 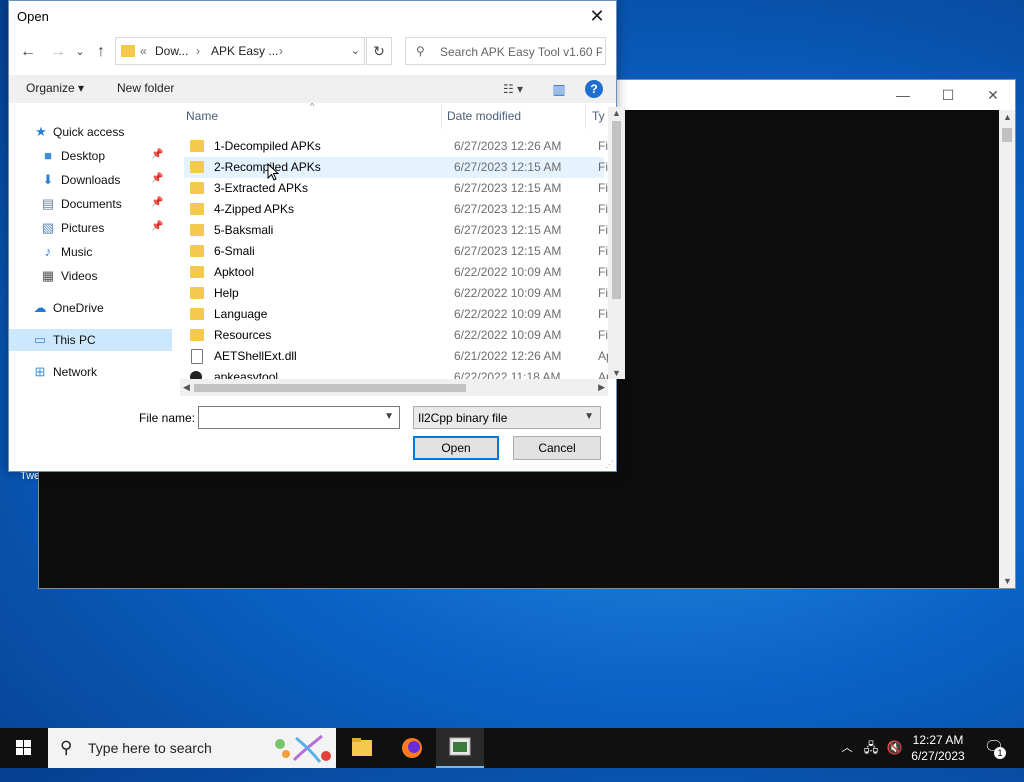 I want to click on scroll-right-icon: ▶, so click(x=601, y=387).